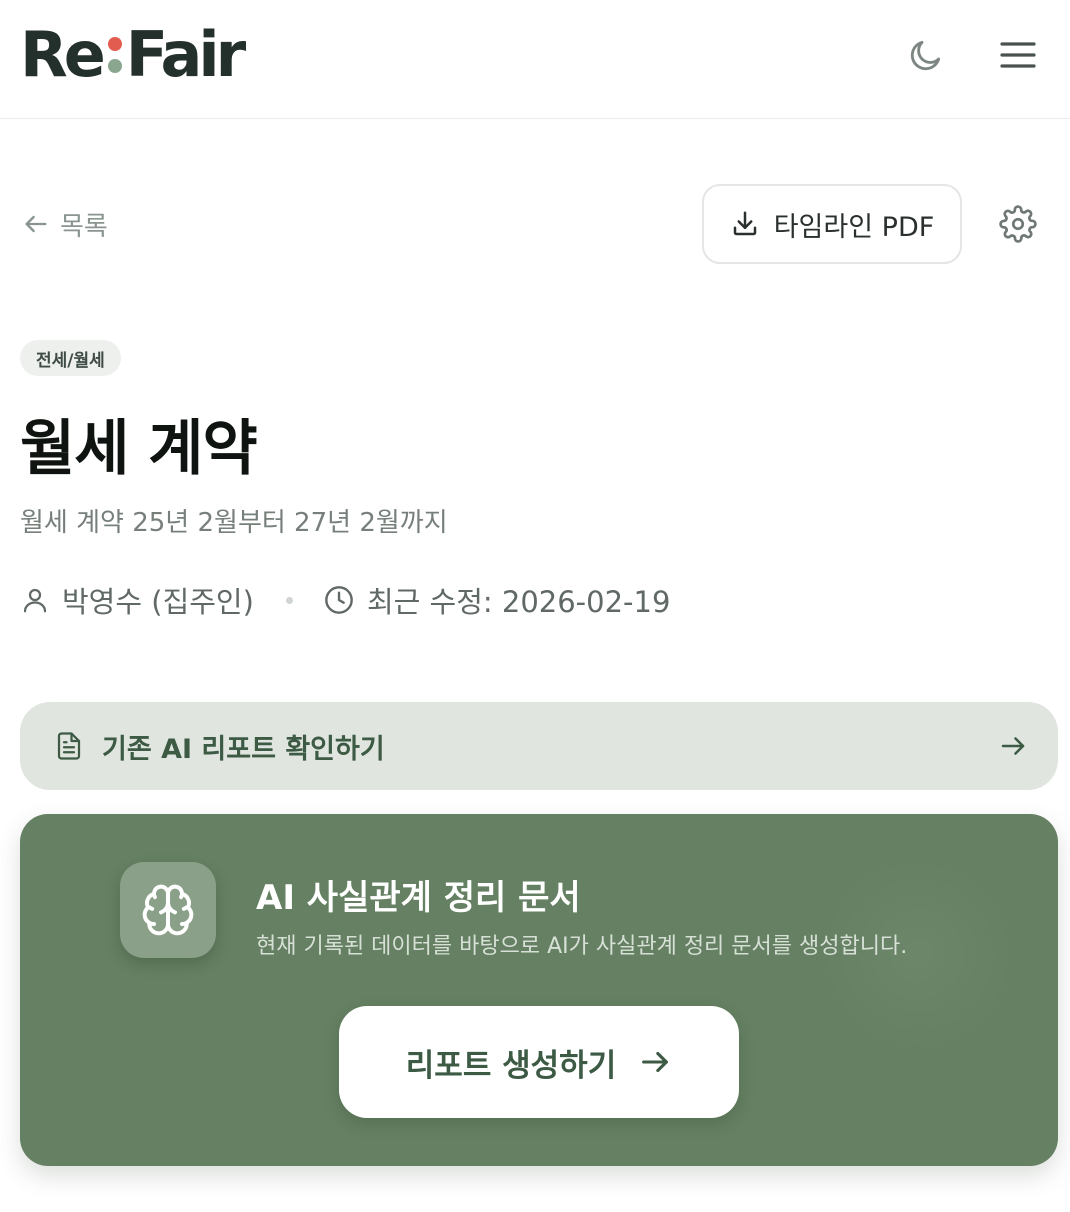 The height and width of the screenshot is (1212, 1070). I want to click on contract-description: 월세 계약 25년 2월부터 27년 2월까지, so click(234, 523).